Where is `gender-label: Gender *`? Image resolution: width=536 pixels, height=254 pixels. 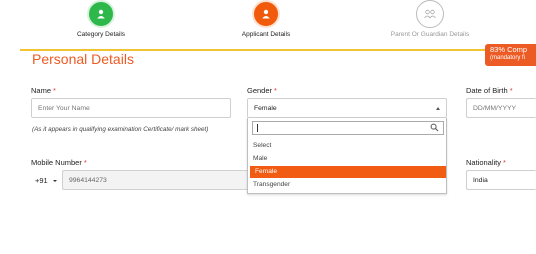
gender-label: Gender * is located at coordinates (262, 90).